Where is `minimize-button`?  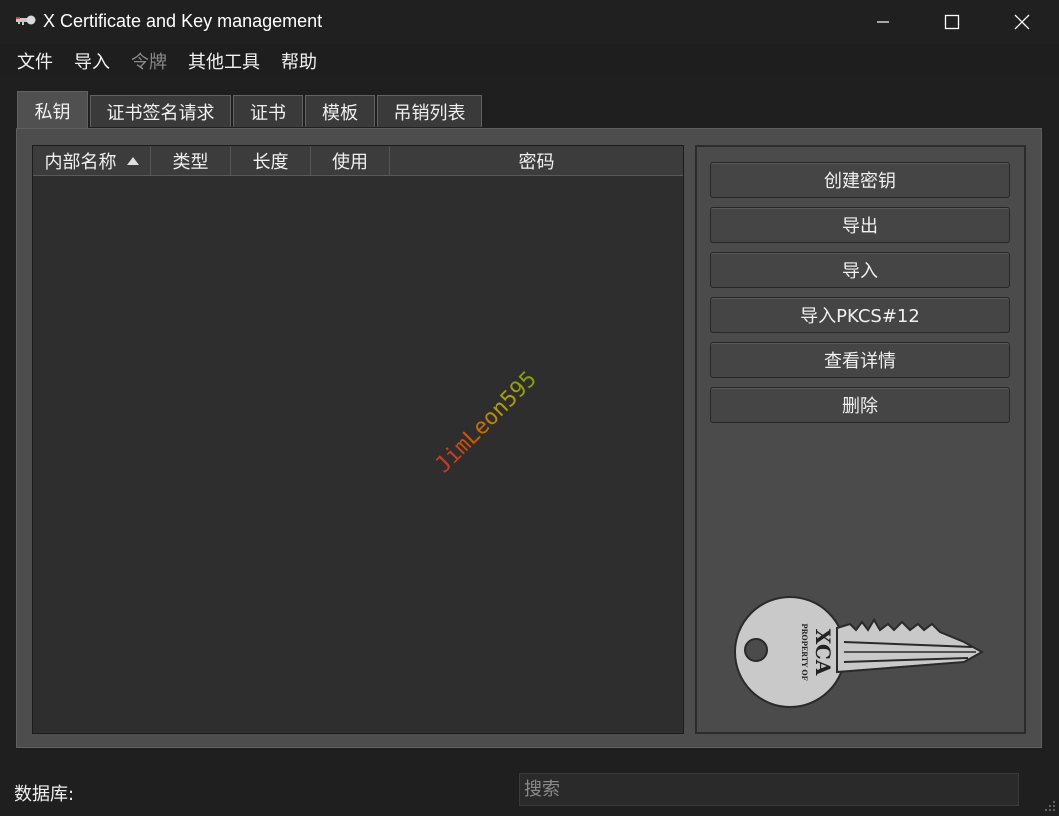
minimize-button is located at coordinates (883, 22).